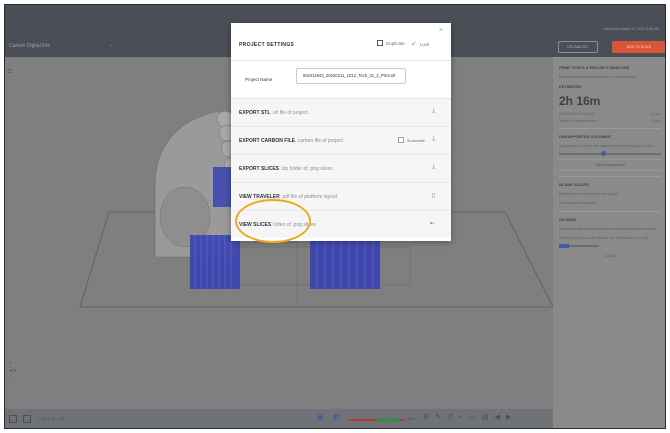 This screenshot has width=670, height=433. Describe the element at coordinates (414, 44) in the screenshot. I see `check-icon: ✓` at that location.